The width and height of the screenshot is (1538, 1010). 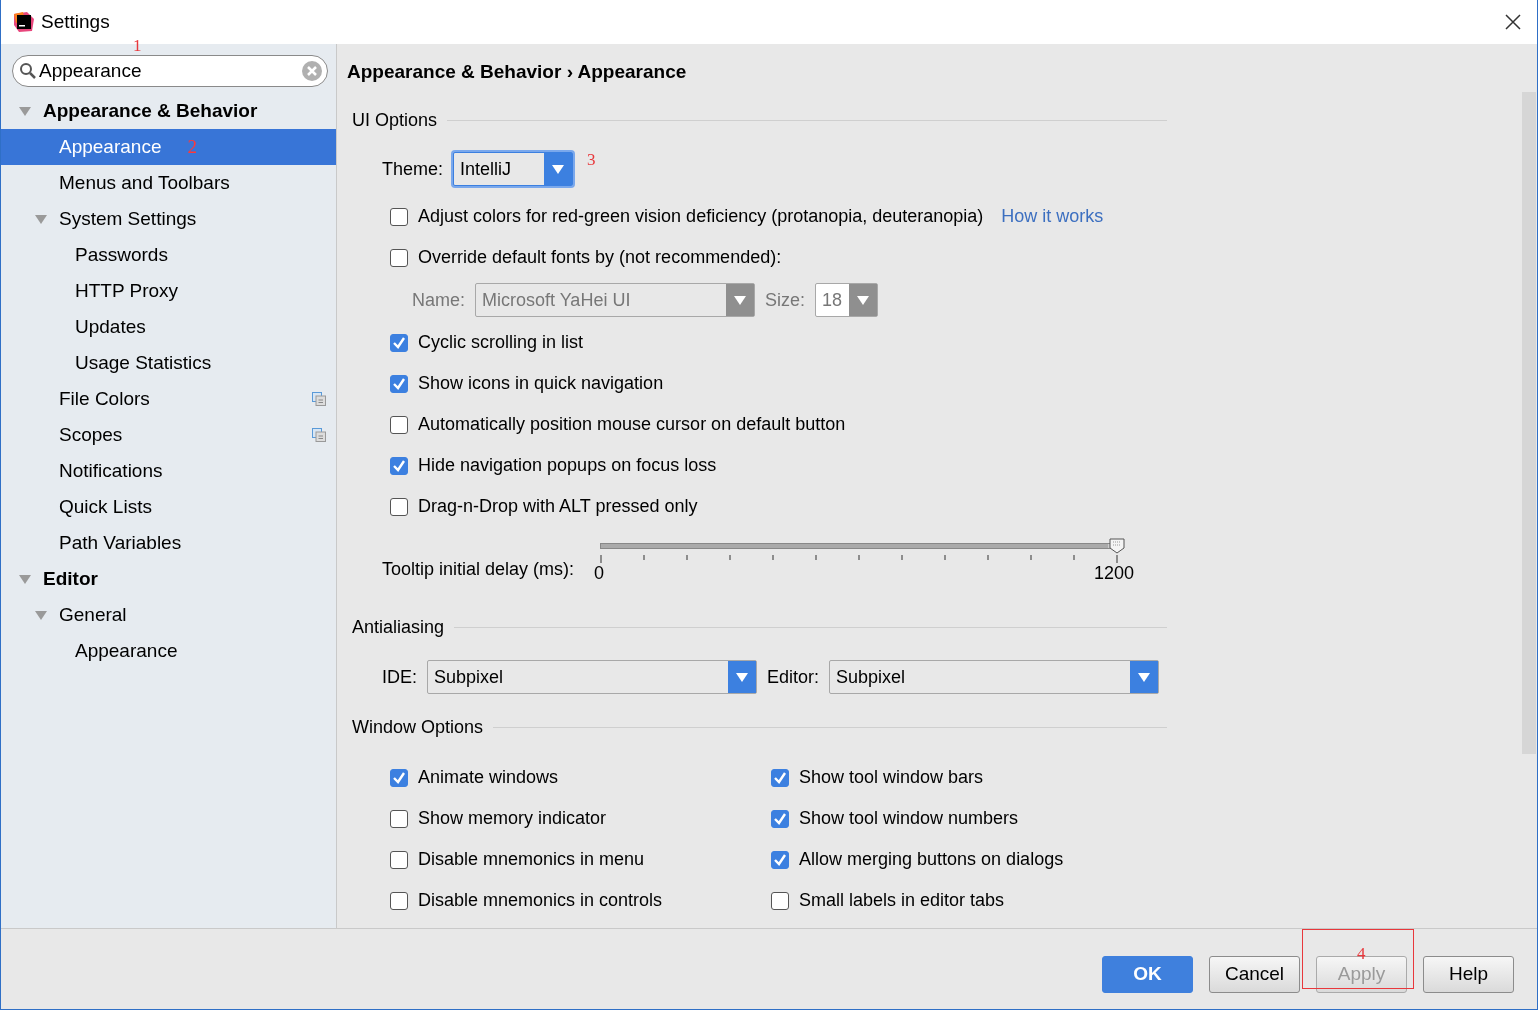 I want to click on checkbox-label: Cyclic scrolling in list, so click(x=501, y=342).